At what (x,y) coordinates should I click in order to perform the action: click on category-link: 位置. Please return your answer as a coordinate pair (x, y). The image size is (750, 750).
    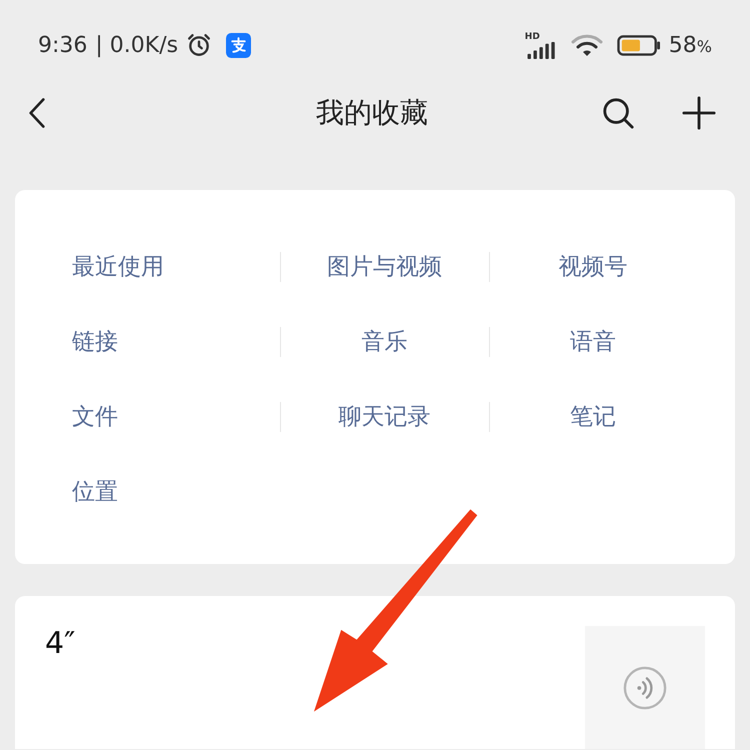
    Looking at the image, I should click on (95, 491).